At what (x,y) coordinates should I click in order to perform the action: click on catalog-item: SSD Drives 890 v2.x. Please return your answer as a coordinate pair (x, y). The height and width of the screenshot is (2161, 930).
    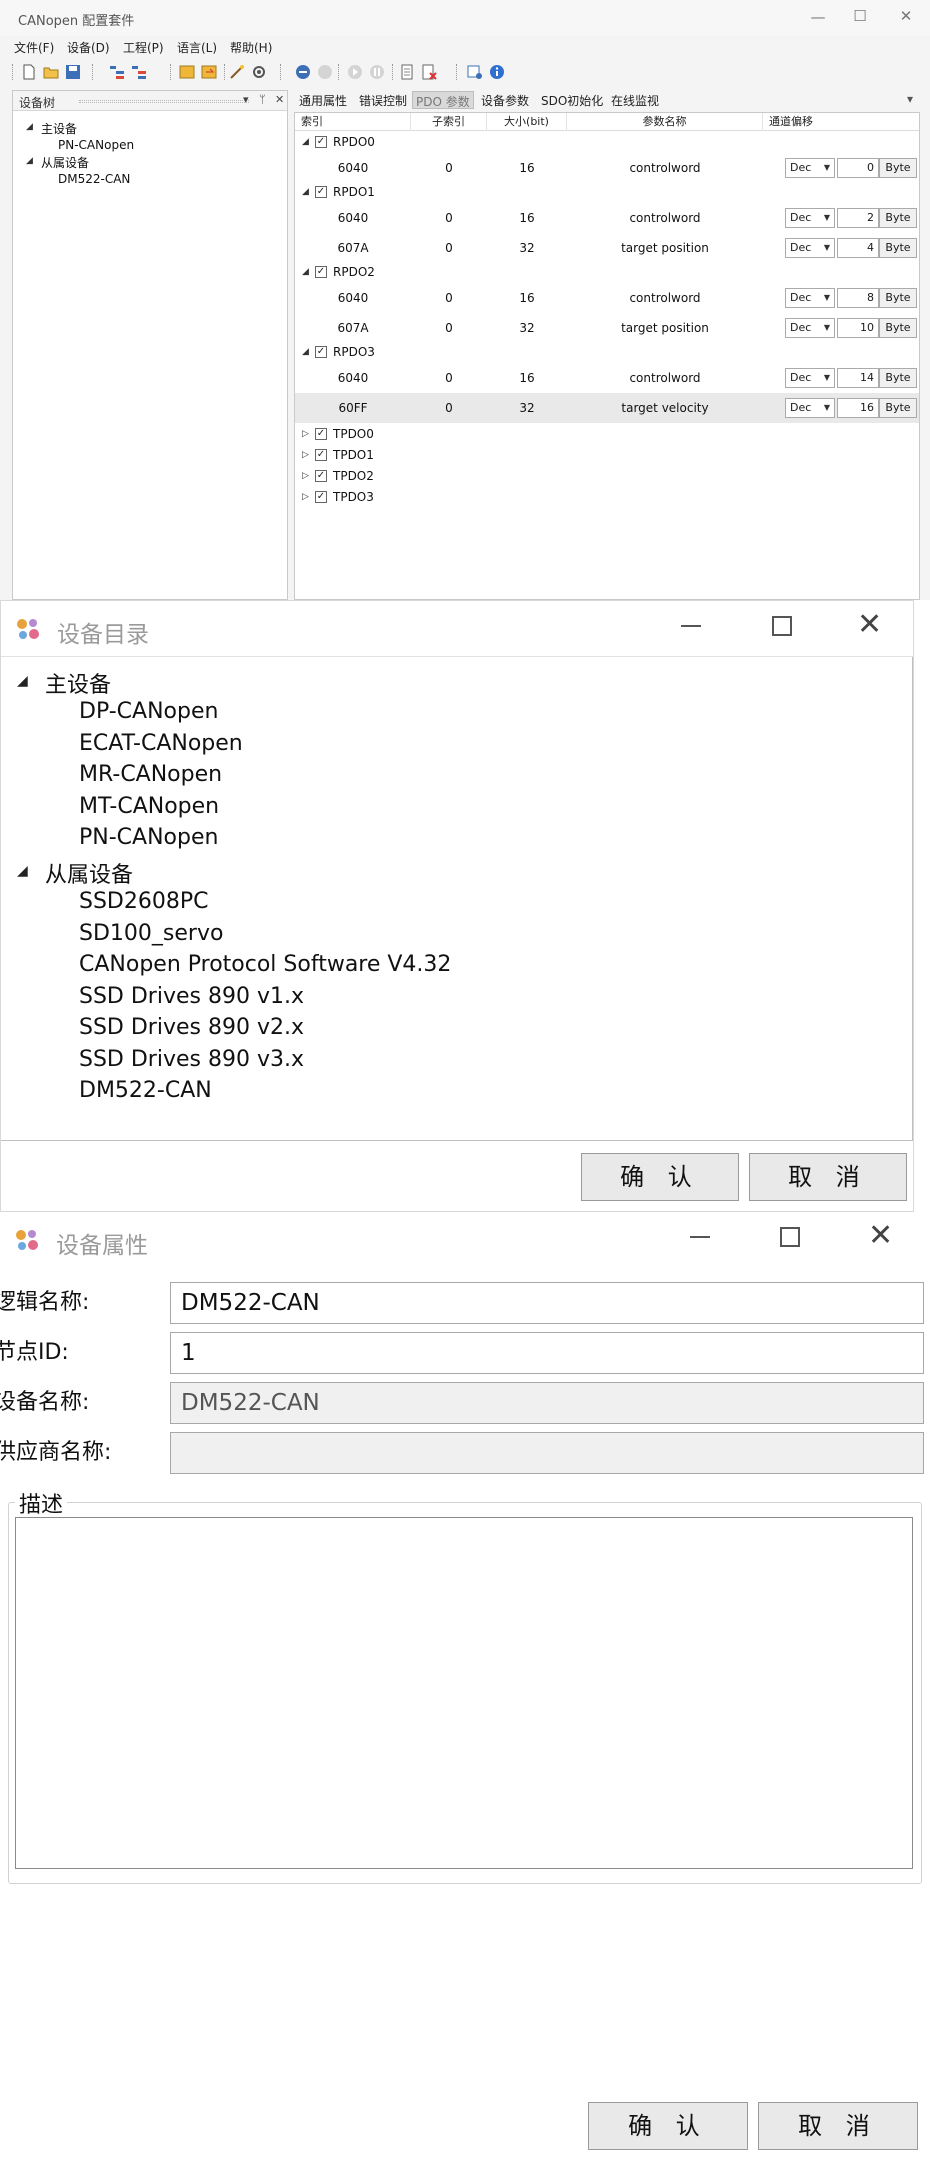
    Looking at the image, I should click on (191, 1027).